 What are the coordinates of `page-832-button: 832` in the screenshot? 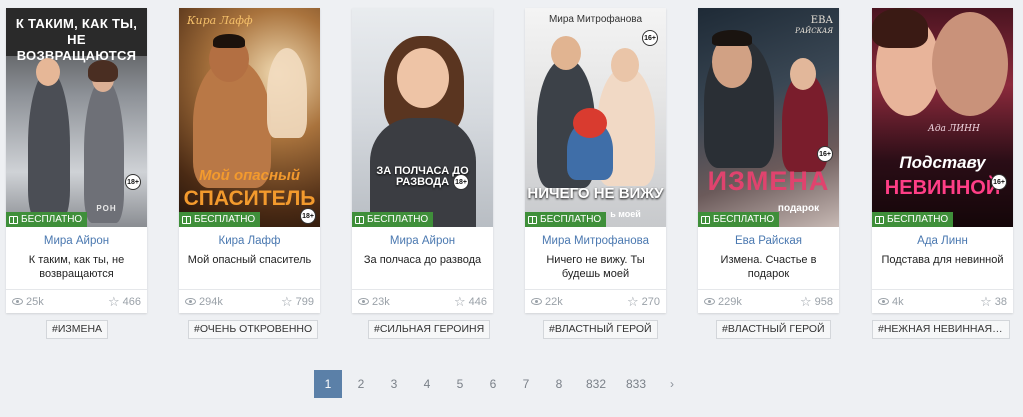 It's located at (596, 384).